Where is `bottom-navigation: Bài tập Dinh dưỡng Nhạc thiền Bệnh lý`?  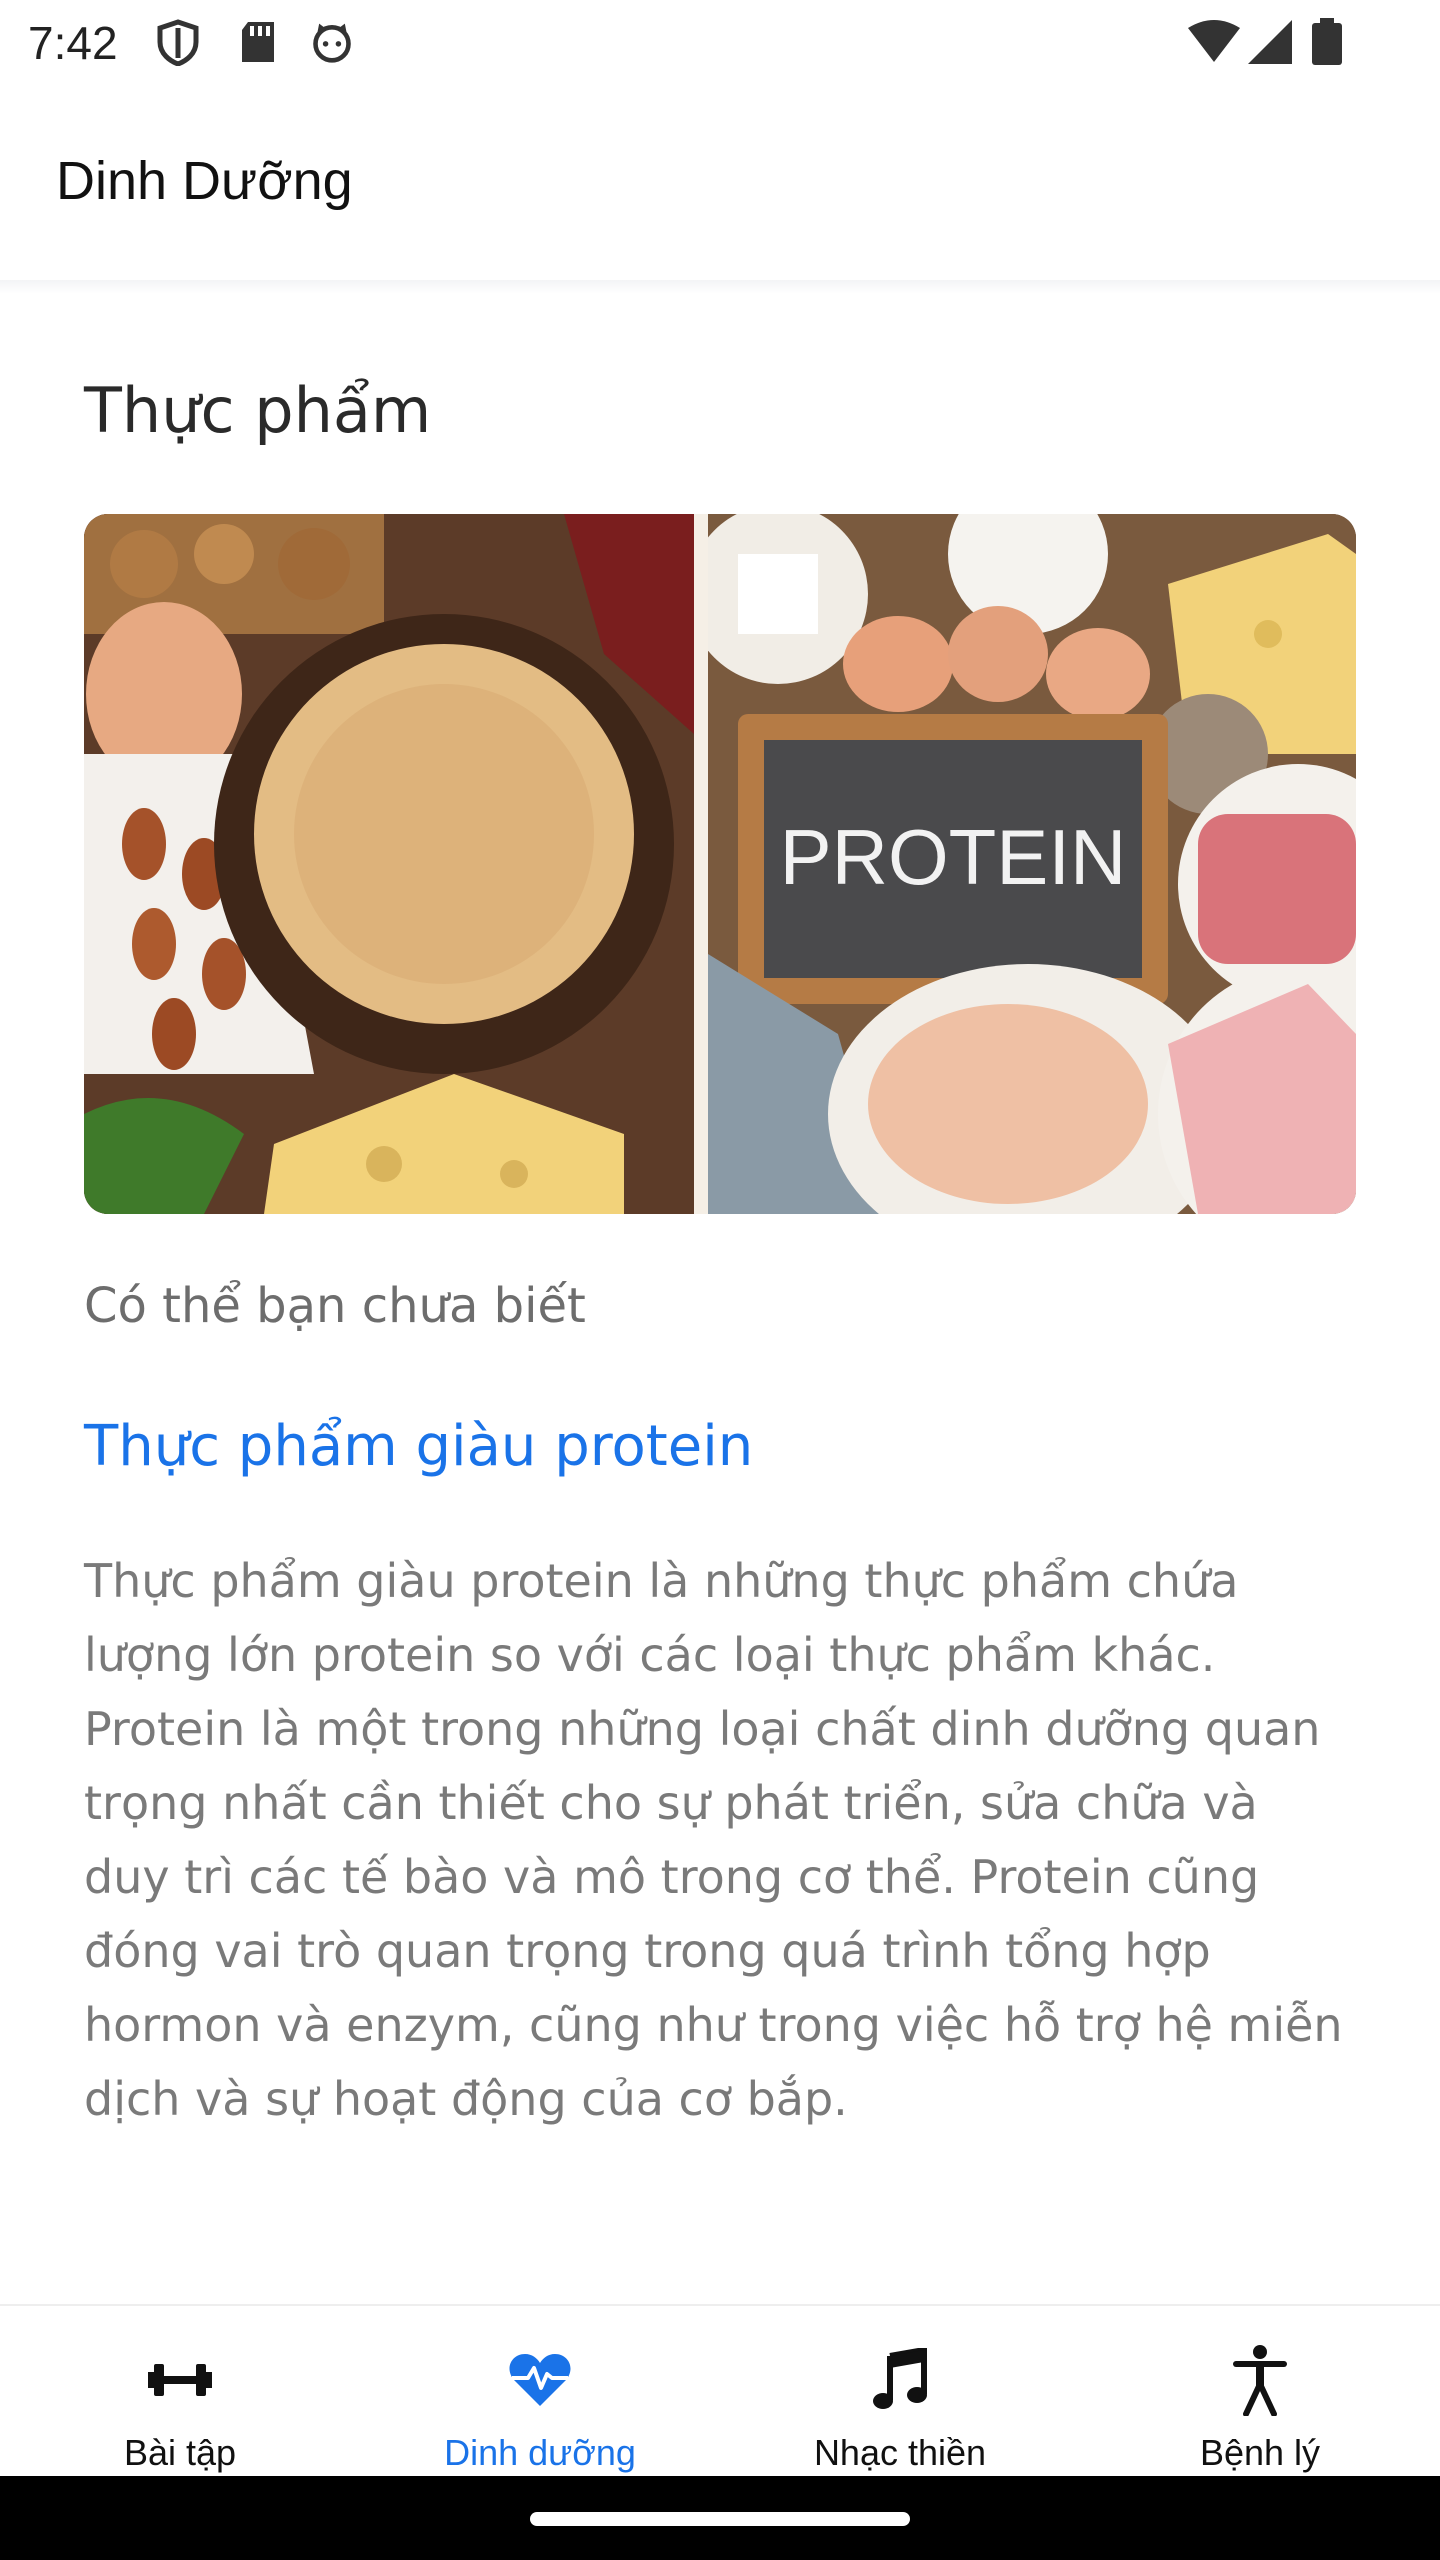
bottom-navigation: Bài tập Dinh dưỡng Nhạc thiền Bệnh lý is located at coordinates (720, 2390).